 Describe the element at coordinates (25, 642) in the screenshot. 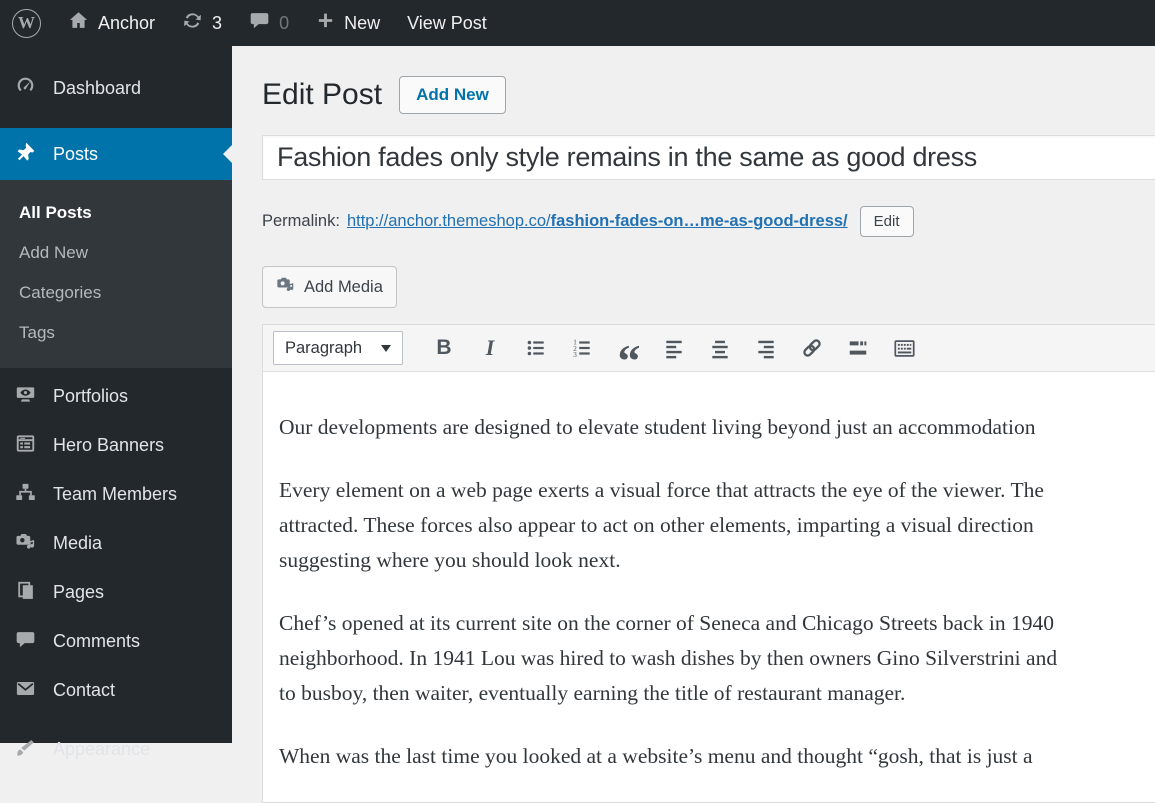

I see `speech-bubble-icon` at that location.